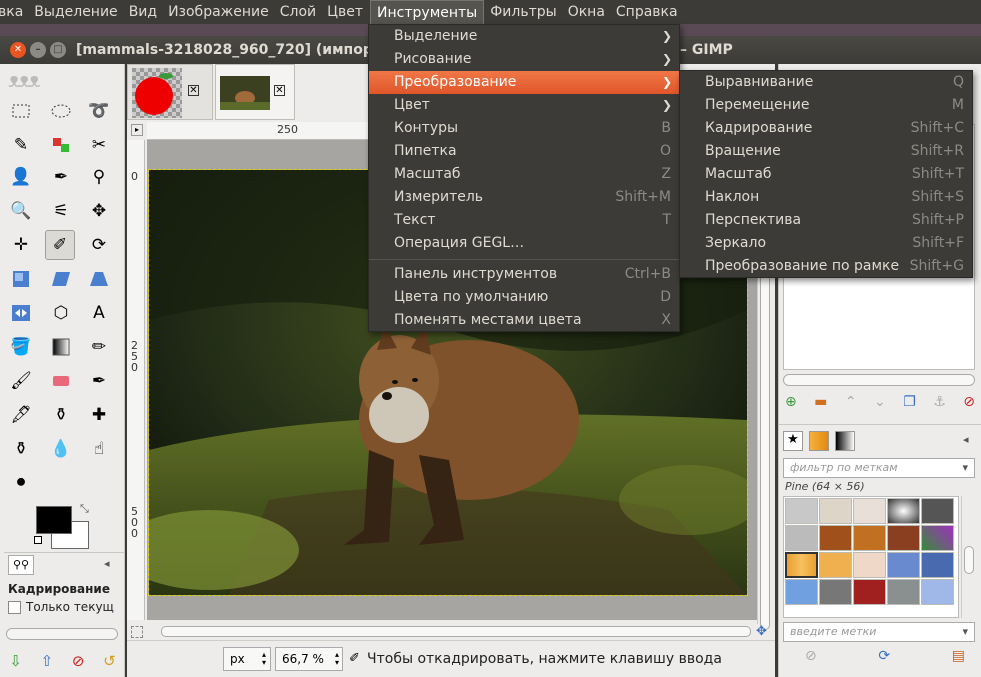 The height and width of the screenshot is (677, 981). Describe the element at coordinates (60, 245) in the screenshot. I see `crop-tool-icon: ✐` at that location.